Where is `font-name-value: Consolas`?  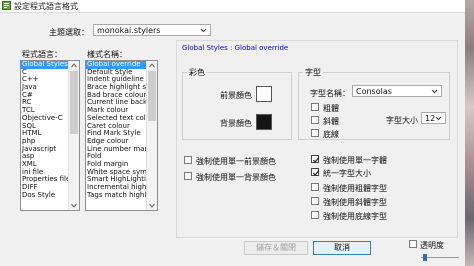
font-name-value: Consolas is located at coordinates (374, 91).